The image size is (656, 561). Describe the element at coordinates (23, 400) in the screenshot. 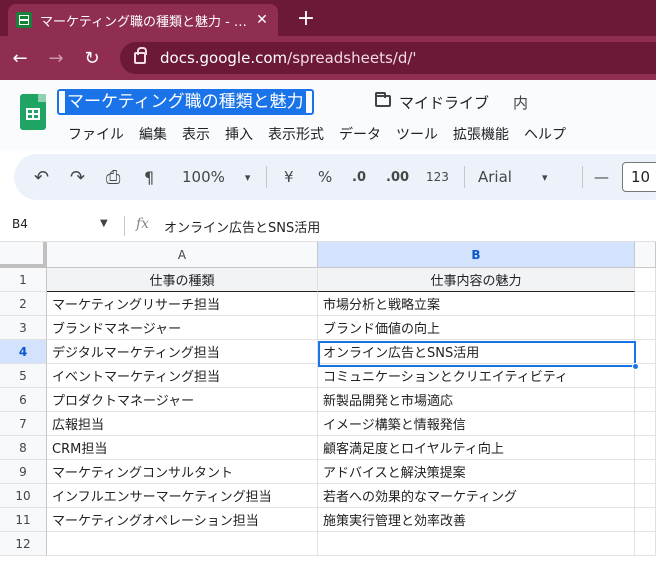

I see `row-header: 6` at that location.